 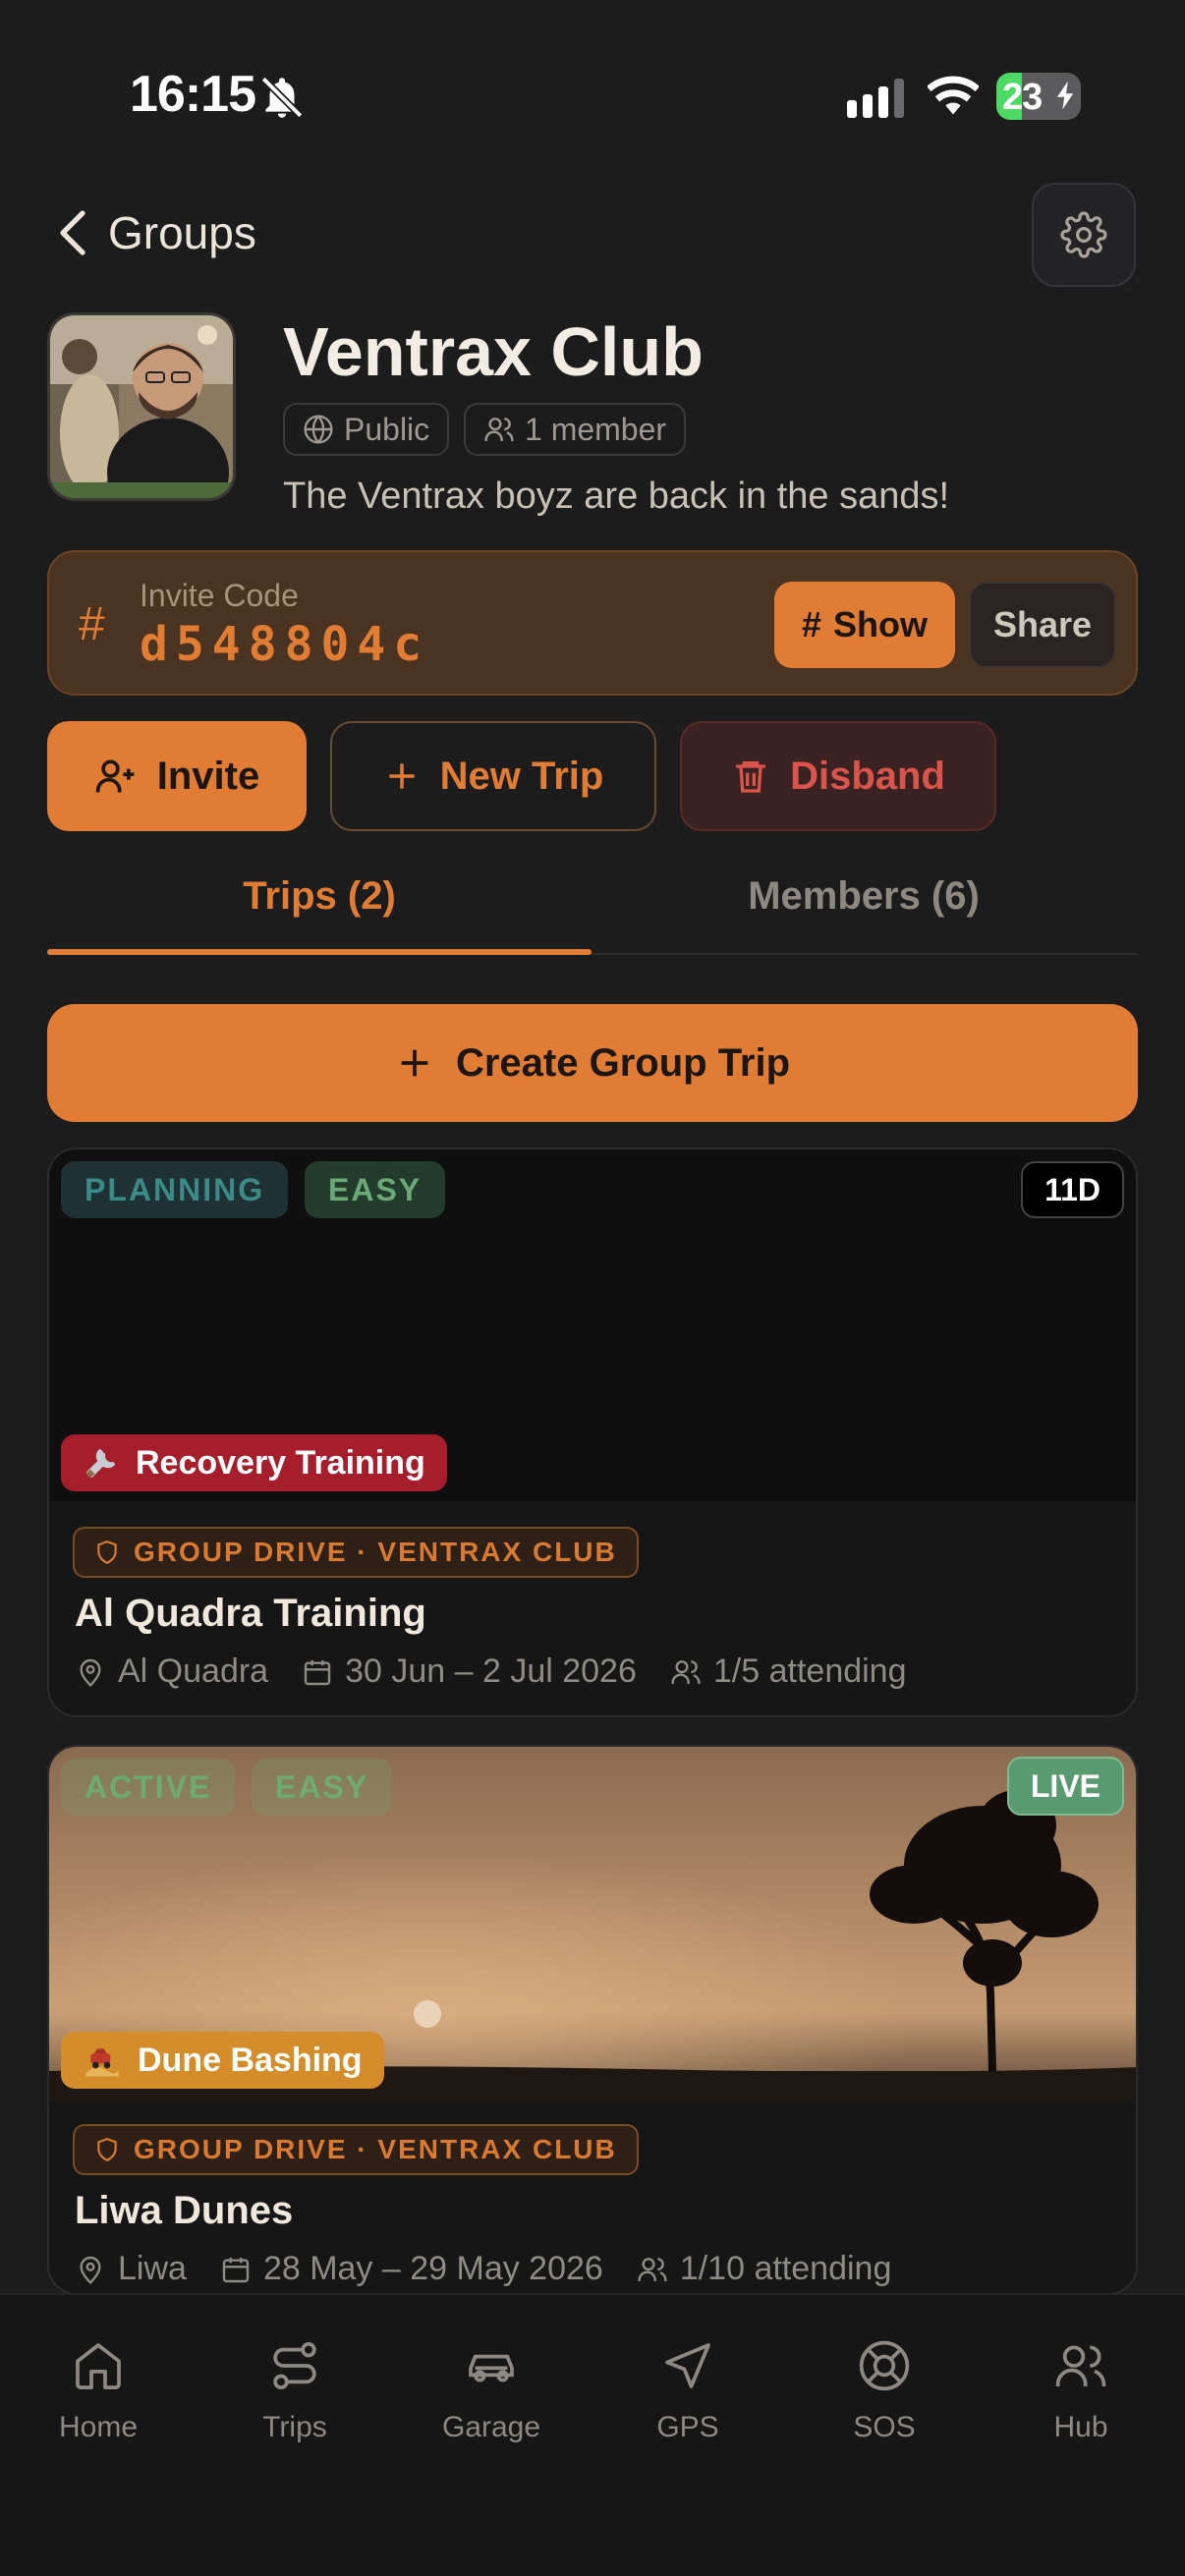 I want to click on trip-title: Liwa Dunes, so click(x=184, y=2210).